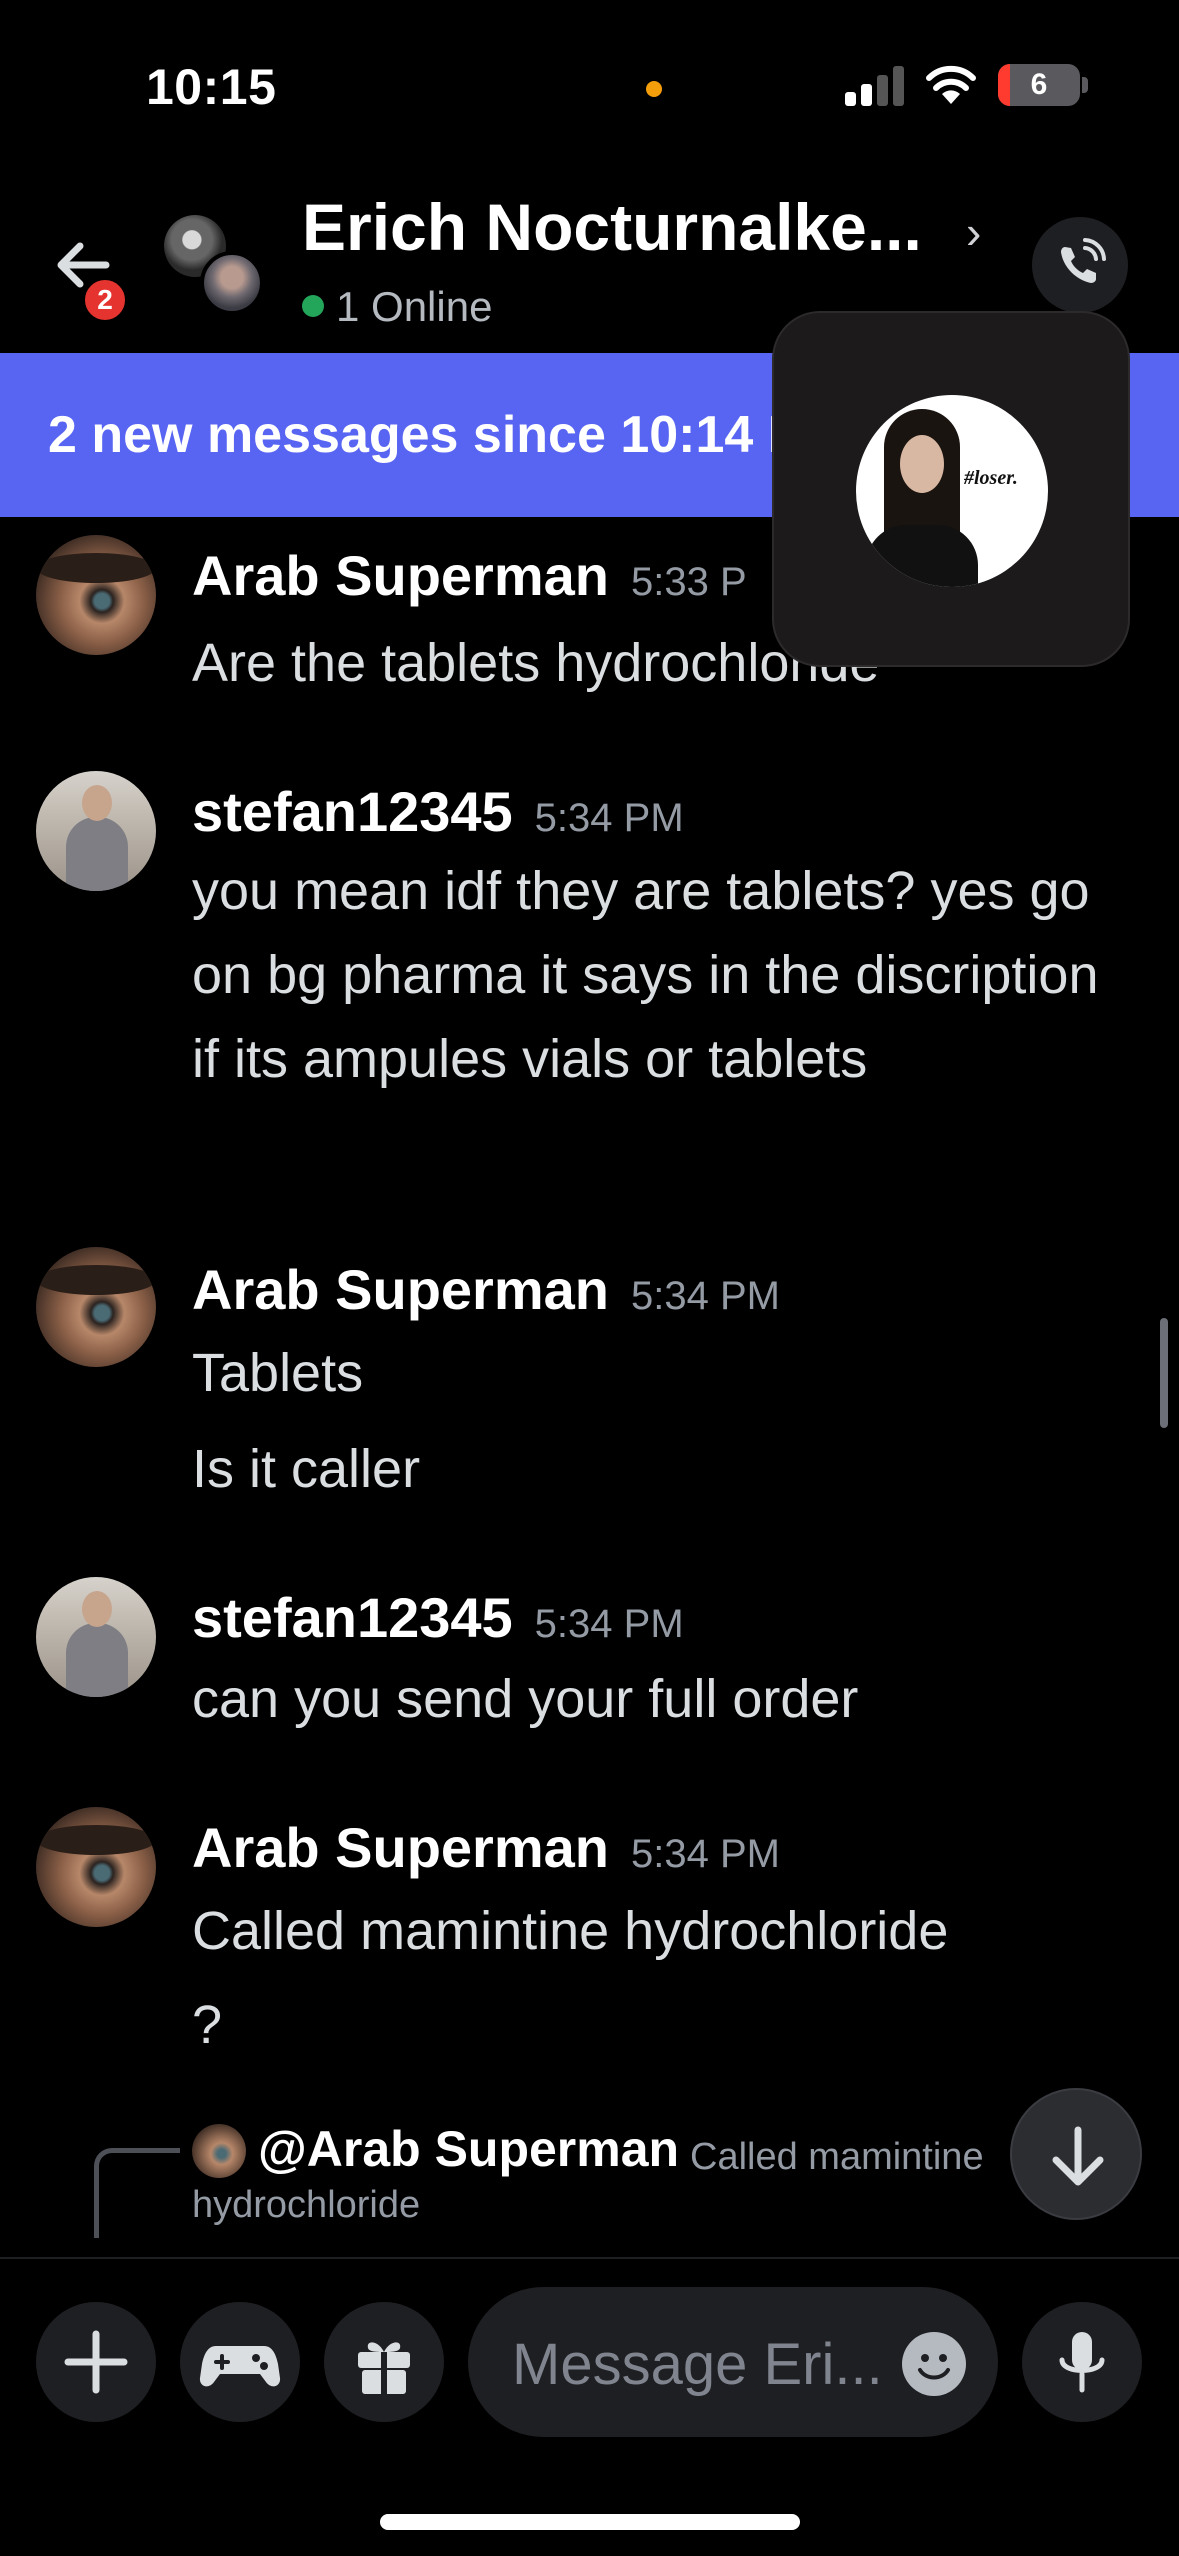 This screenshot has height=2556, width=1179. I want to click on reply-connector, so click(137, 2193).